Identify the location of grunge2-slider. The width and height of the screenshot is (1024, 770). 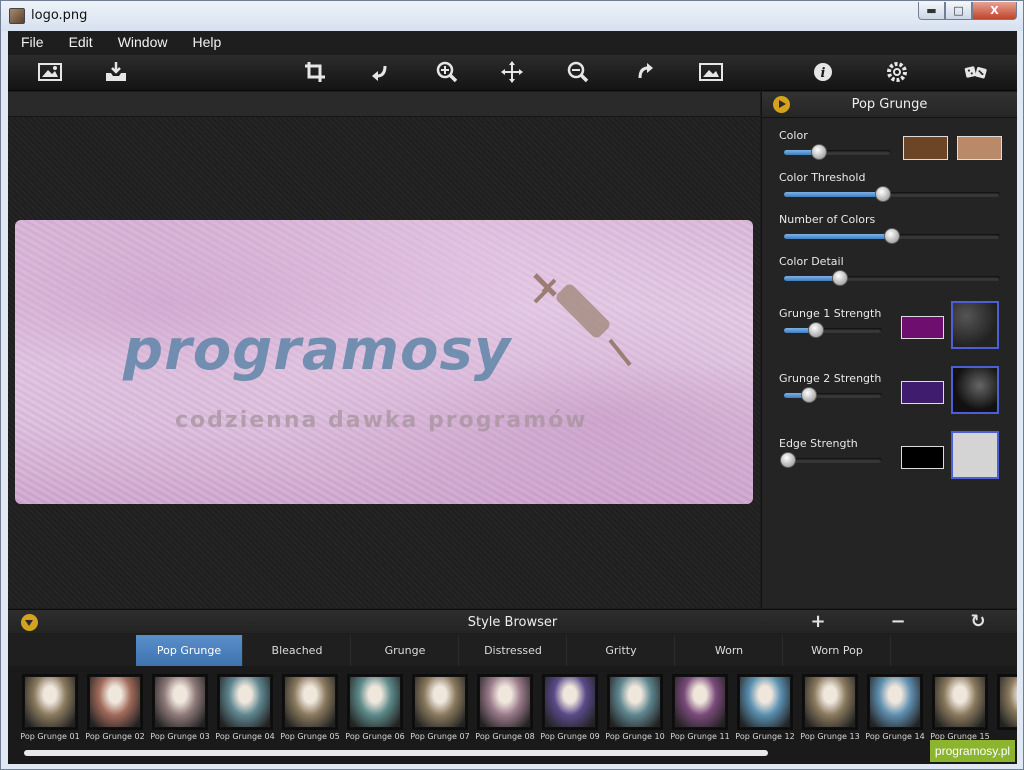
(833, 395).